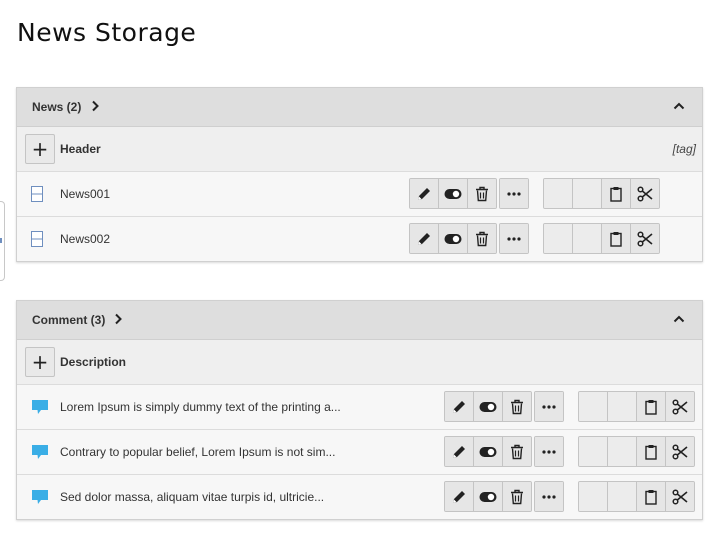 Image resolution: width=722 pixels, height=534 pixels. I want to click on page-icon, so click(37, 239).